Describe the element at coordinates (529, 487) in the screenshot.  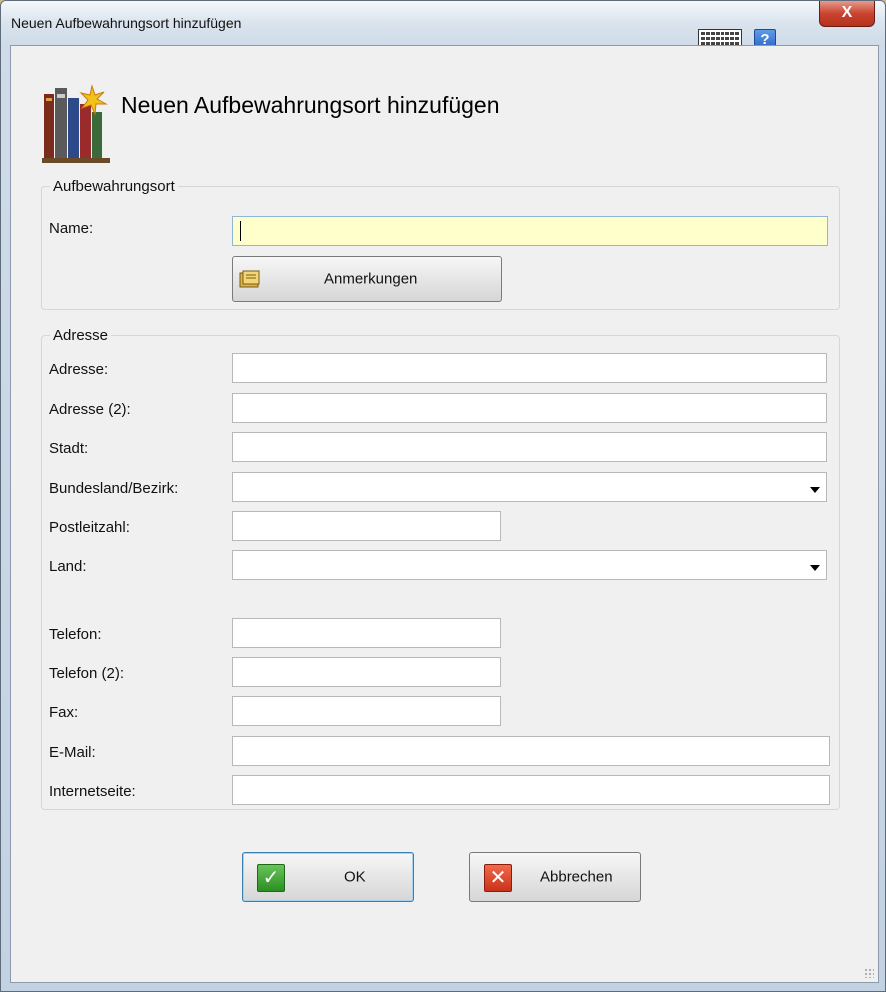
I see `state-select` at that location.